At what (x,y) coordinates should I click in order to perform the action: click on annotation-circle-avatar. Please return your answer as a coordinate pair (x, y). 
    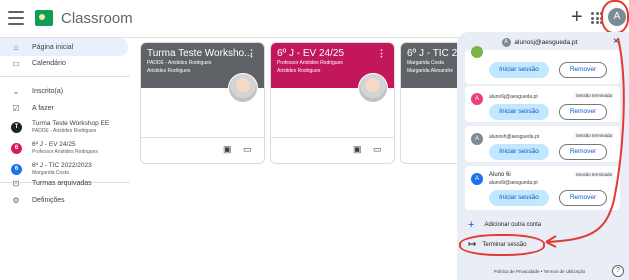
    Looking at the image, I should click on (615, 17).